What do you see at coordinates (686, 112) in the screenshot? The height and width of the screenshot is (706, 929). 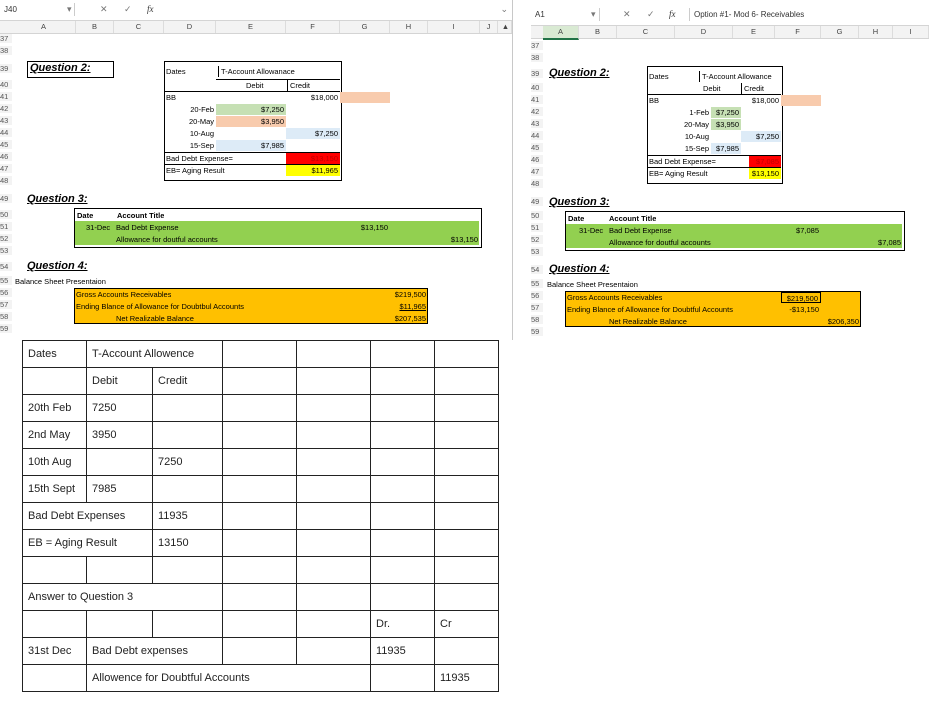 I see `entry-date: 1-Feb` at bounding box center [686, 112].